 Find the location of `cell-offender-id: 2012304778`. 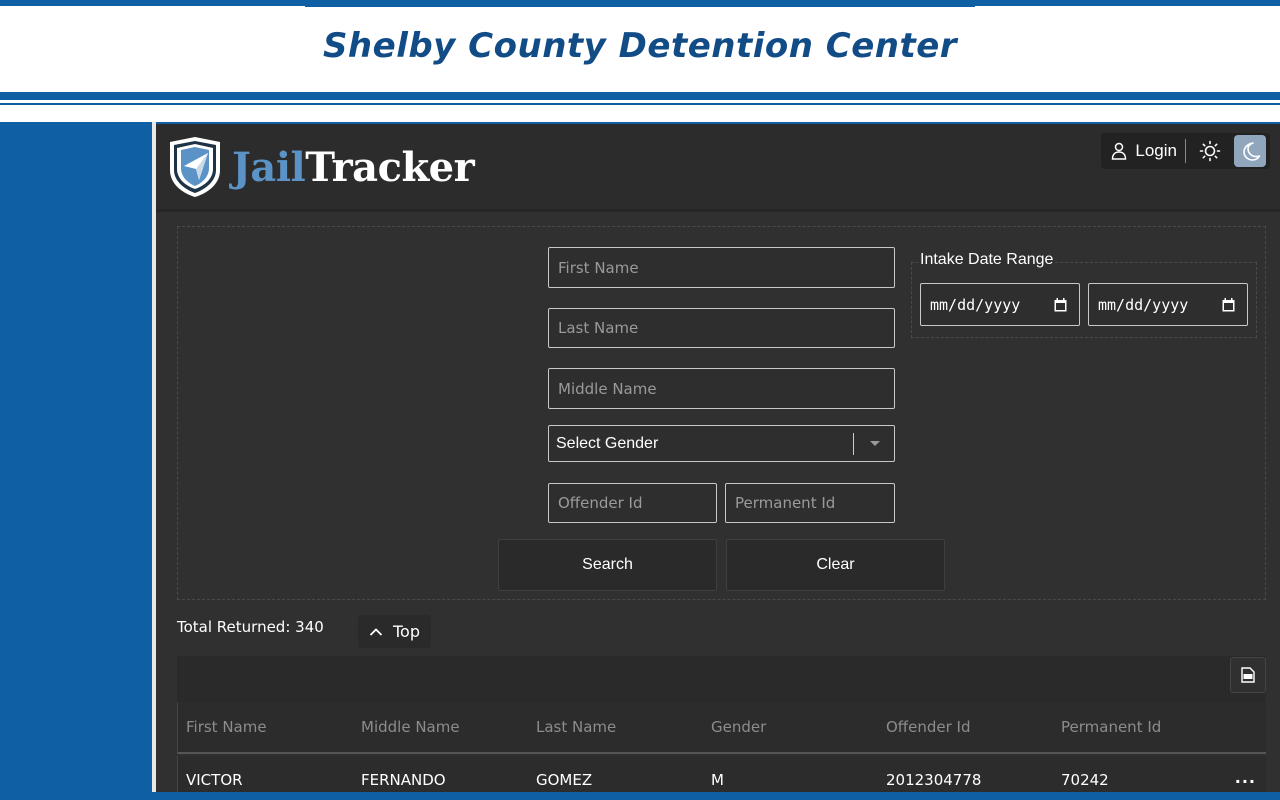

cell-offender-id: 2012304778 is located at coordinates (934, 780).